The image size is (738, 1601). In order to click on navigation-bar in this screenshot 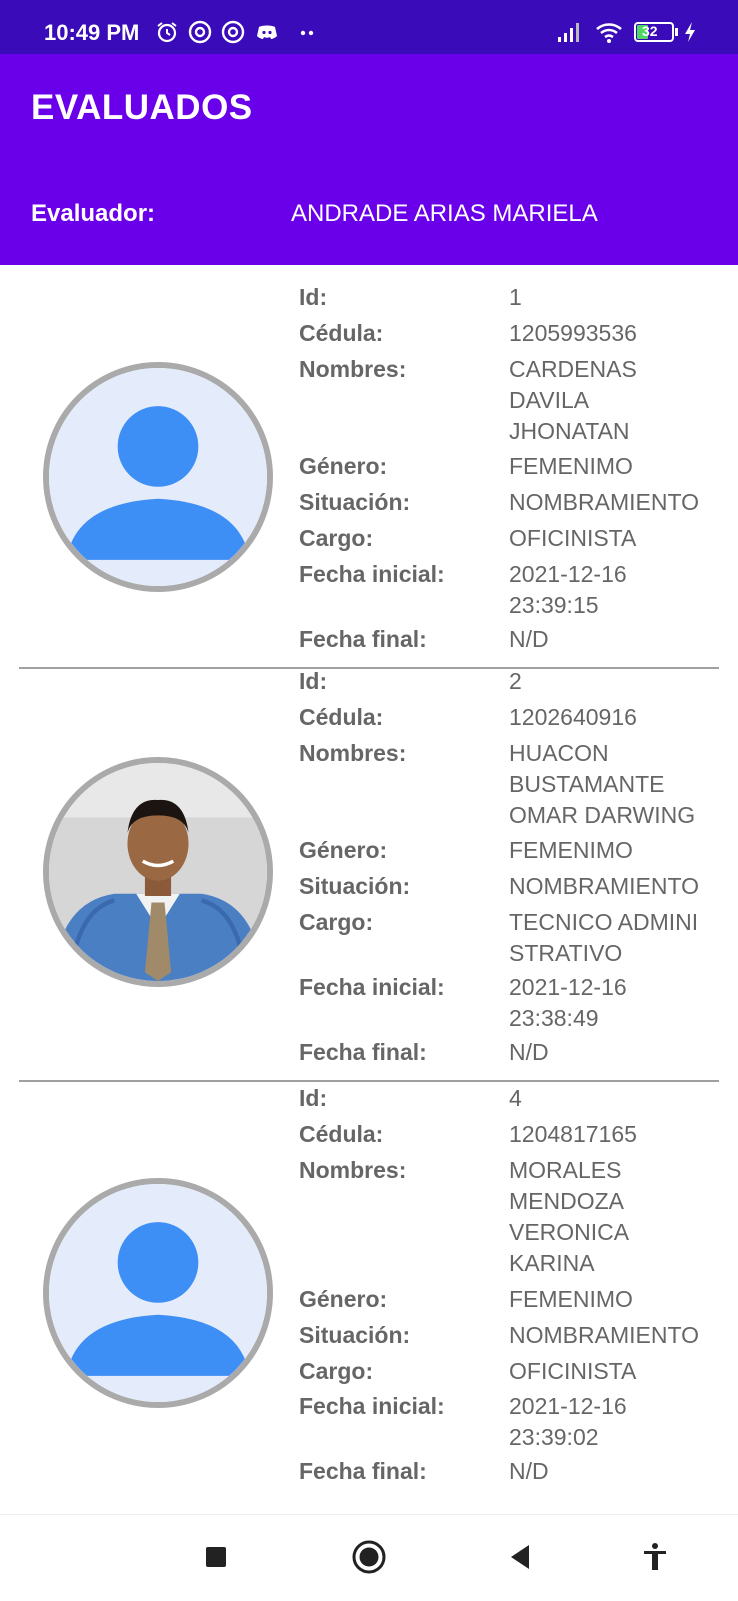, I will do `click(369, 1557)`.